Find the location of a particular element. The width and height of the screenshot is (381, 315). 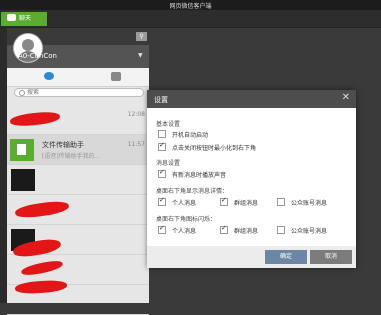

option-label: 开机自动启动 is located at coordinates (190, 135).